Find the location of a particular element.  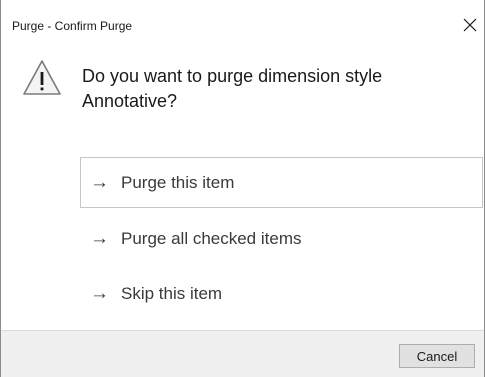

purge-all-checked-items-button: → Purge all checked items is located at coordinates (281, 238).